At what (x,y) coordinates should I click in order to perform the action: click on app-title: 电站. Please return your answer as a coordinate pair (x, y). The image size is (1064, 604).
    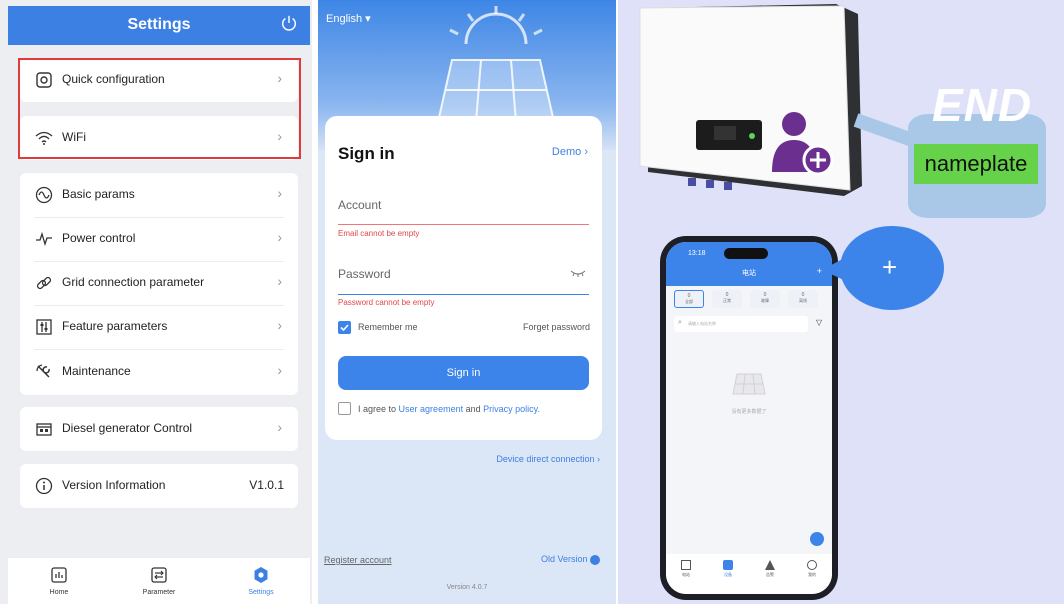
    Looking at the image, I should click on (749, 273).